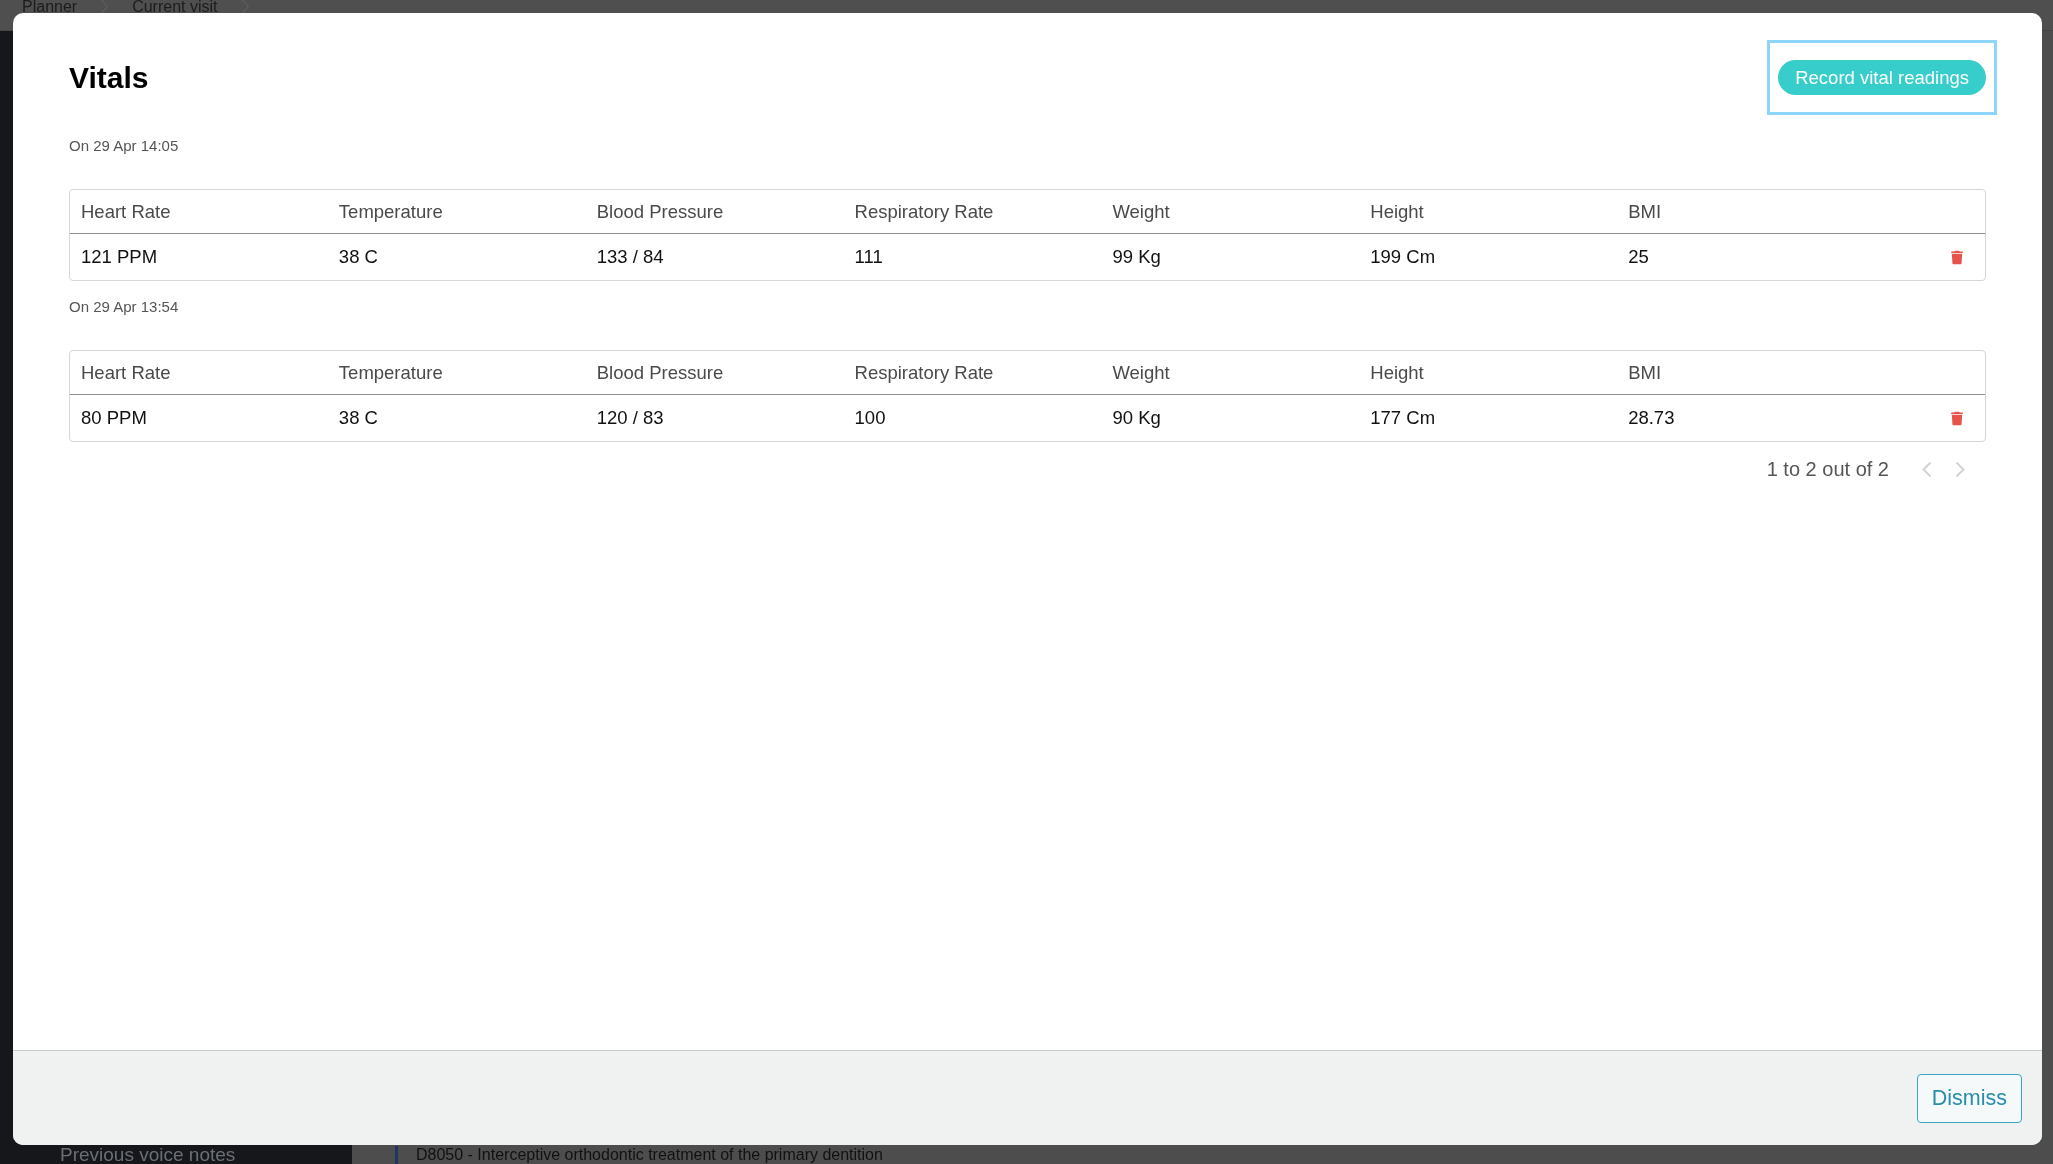 Image resolution: width=2053 pixels, height=1164 pixels. What do you see at coordinates (1402, 418) in the screenshot?
I see `table-cell-text: 177 Cm` at bounding box center [1402, 418].